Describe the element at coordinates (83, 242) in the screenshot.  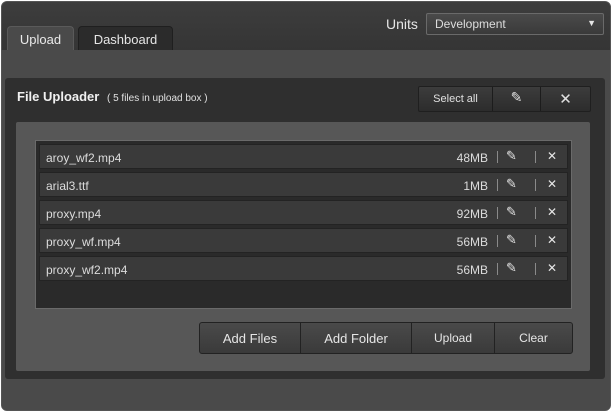
I see `file-name: proxy_wf.mp4` at that location.